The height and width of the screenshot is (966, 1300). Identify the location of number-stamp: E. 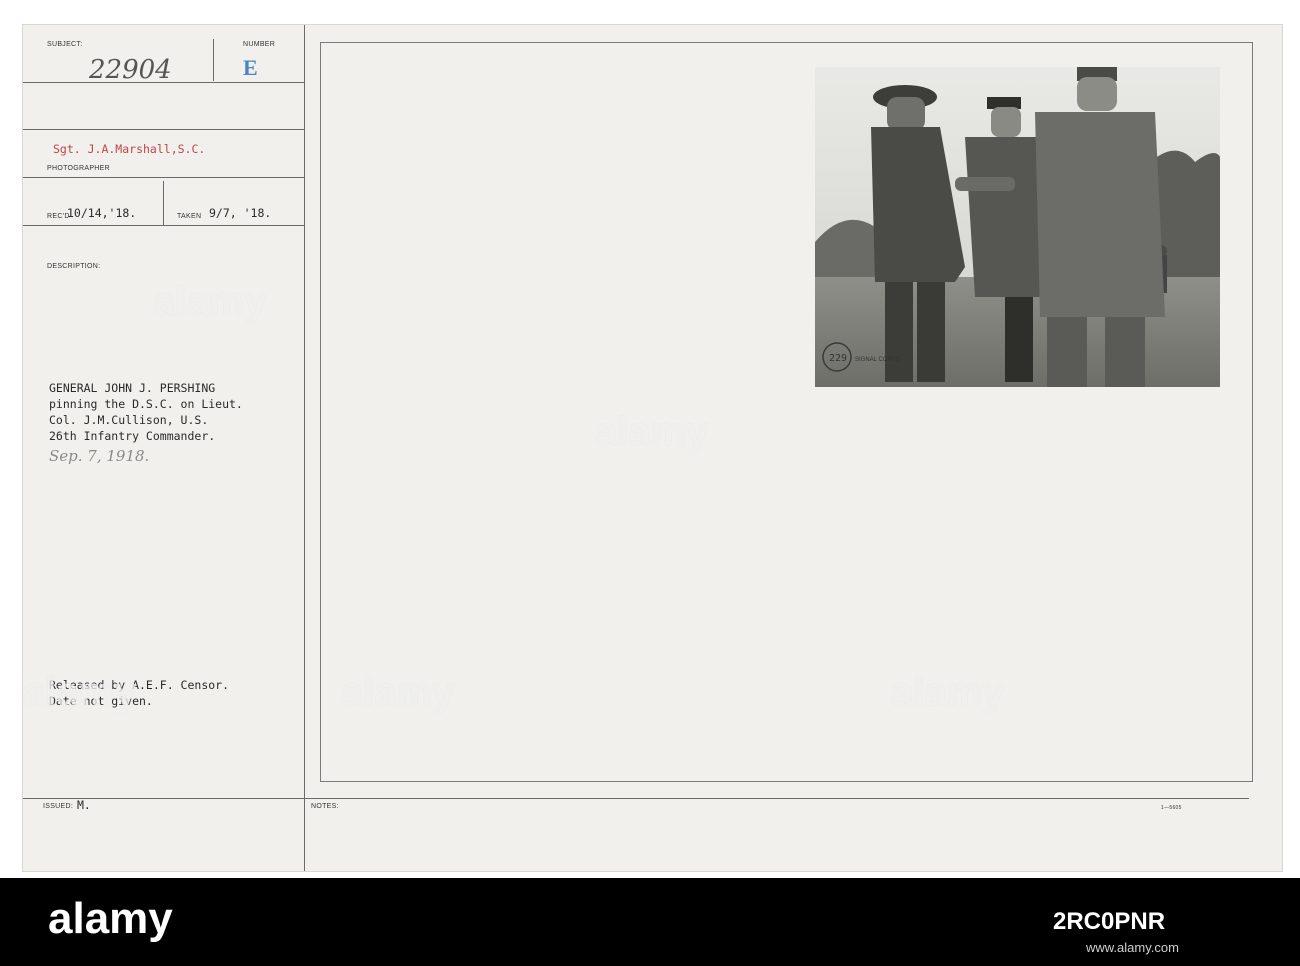
(250, 67).